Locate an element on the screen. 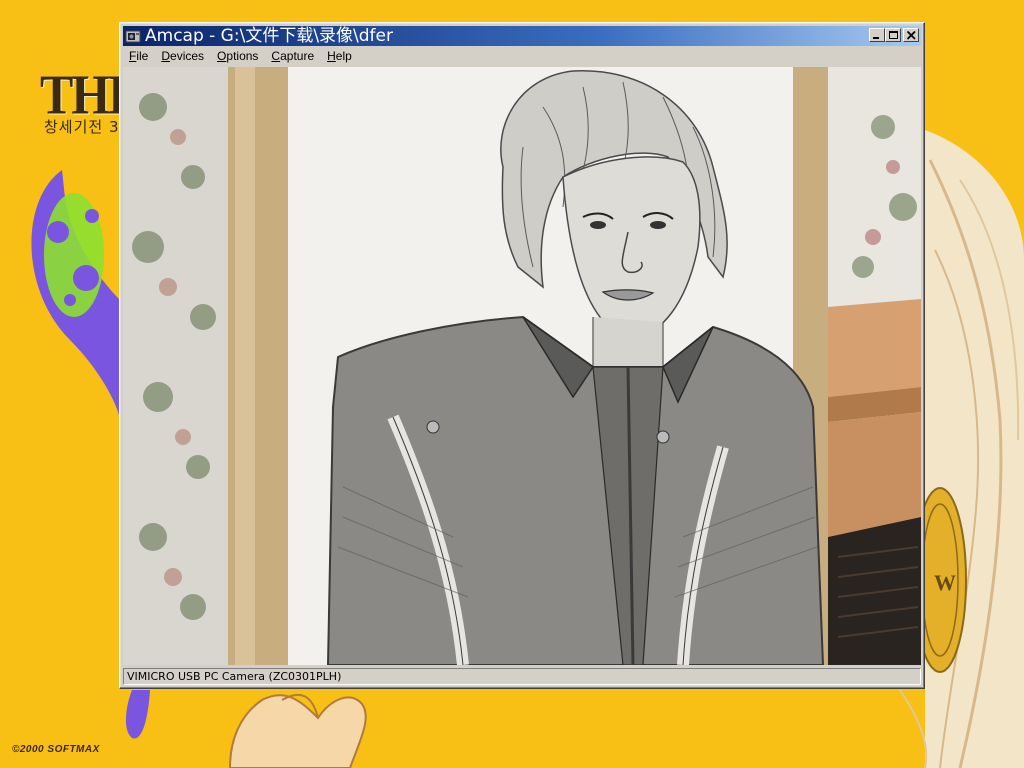  wallpaper-subtitle: 창세기전 3 is located at coordinates (82, 127).